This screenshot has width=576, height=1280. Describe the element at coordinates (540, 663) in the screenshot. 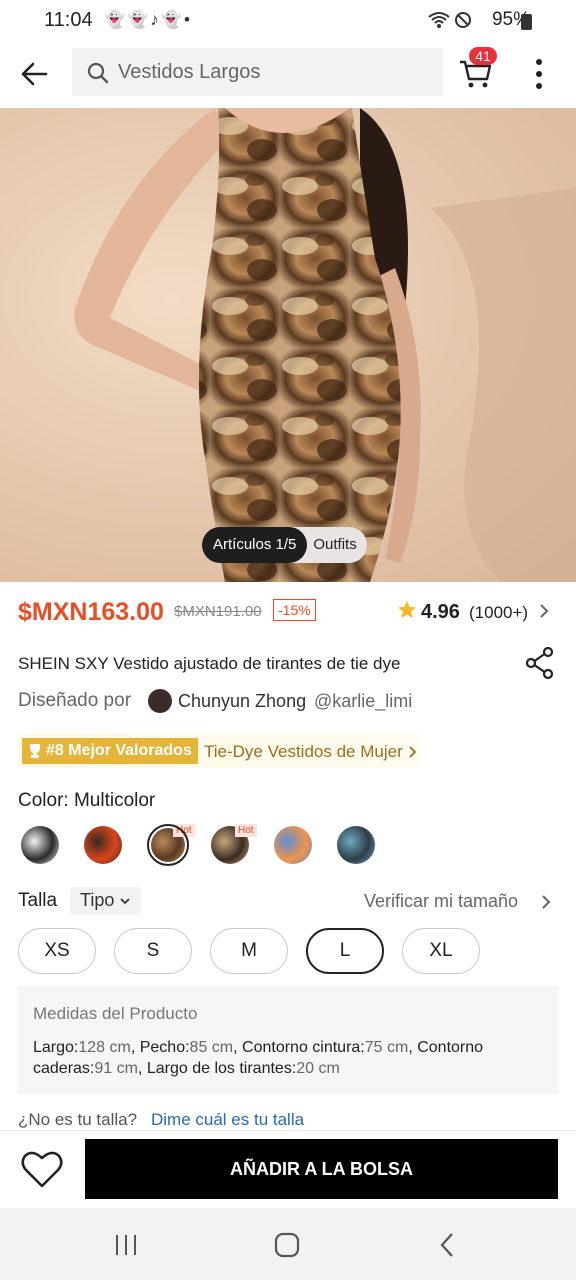

I see `share-icon` at that location.